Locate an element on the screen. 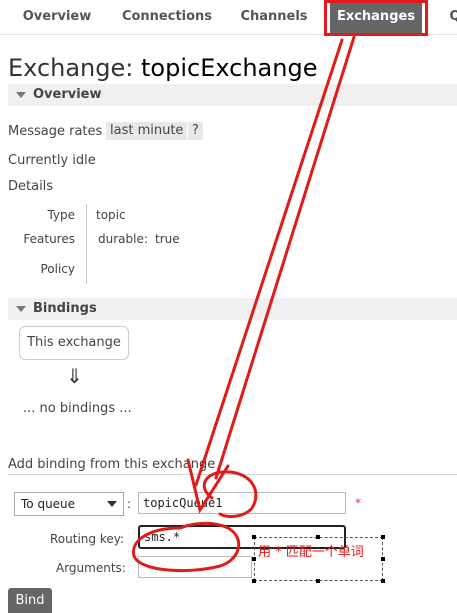 This screenshot has height=613, width=457. durable-key: durable: is located at coordinates (123, 239).